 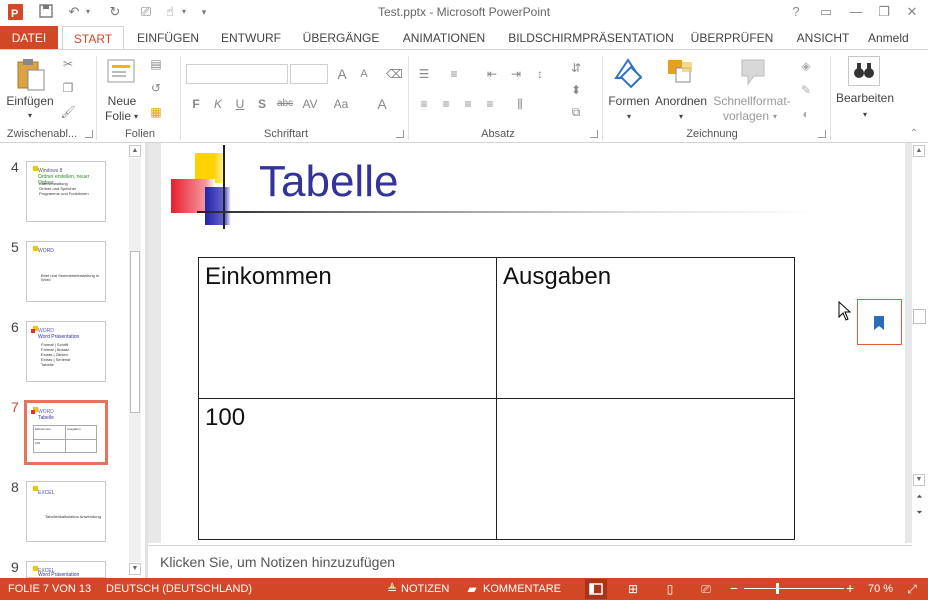 I want to click on sign-in-link: Anmeld, so click(x=896, y=38).